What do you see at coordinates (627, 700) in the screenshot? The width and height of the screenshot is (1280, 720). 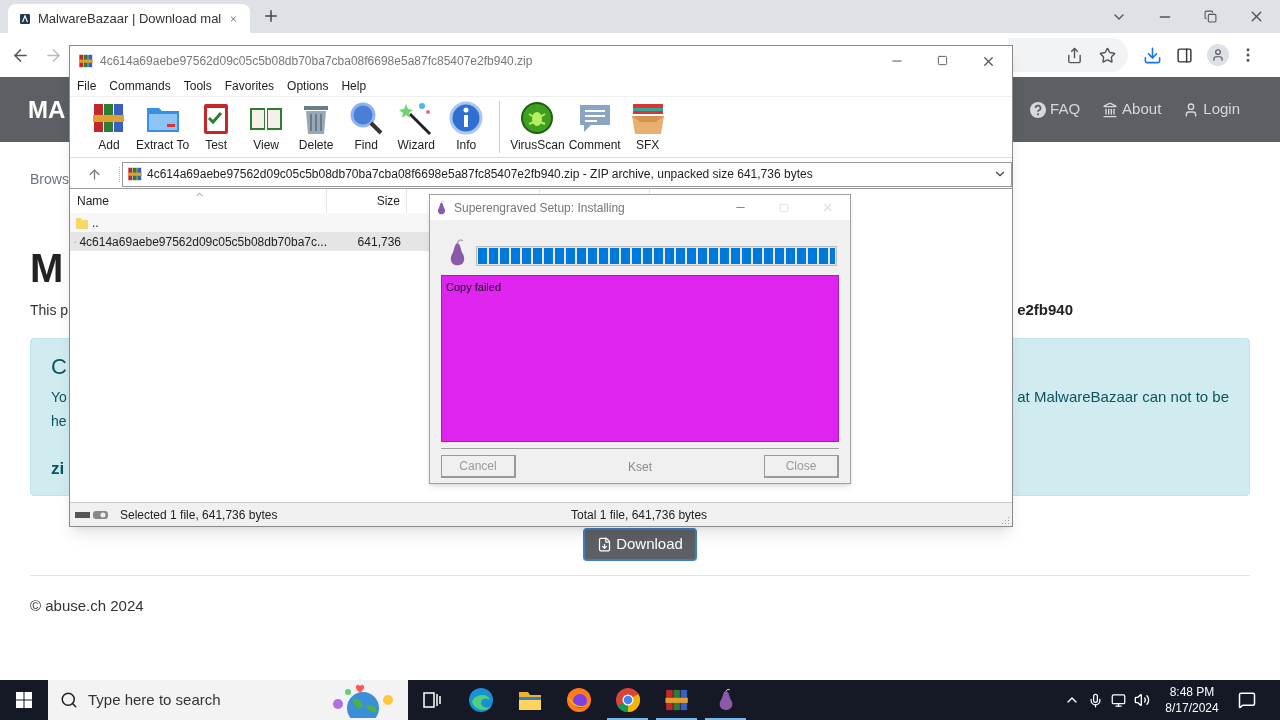 I see `tricolor-circle-icon` at bounding box center [627, 700].